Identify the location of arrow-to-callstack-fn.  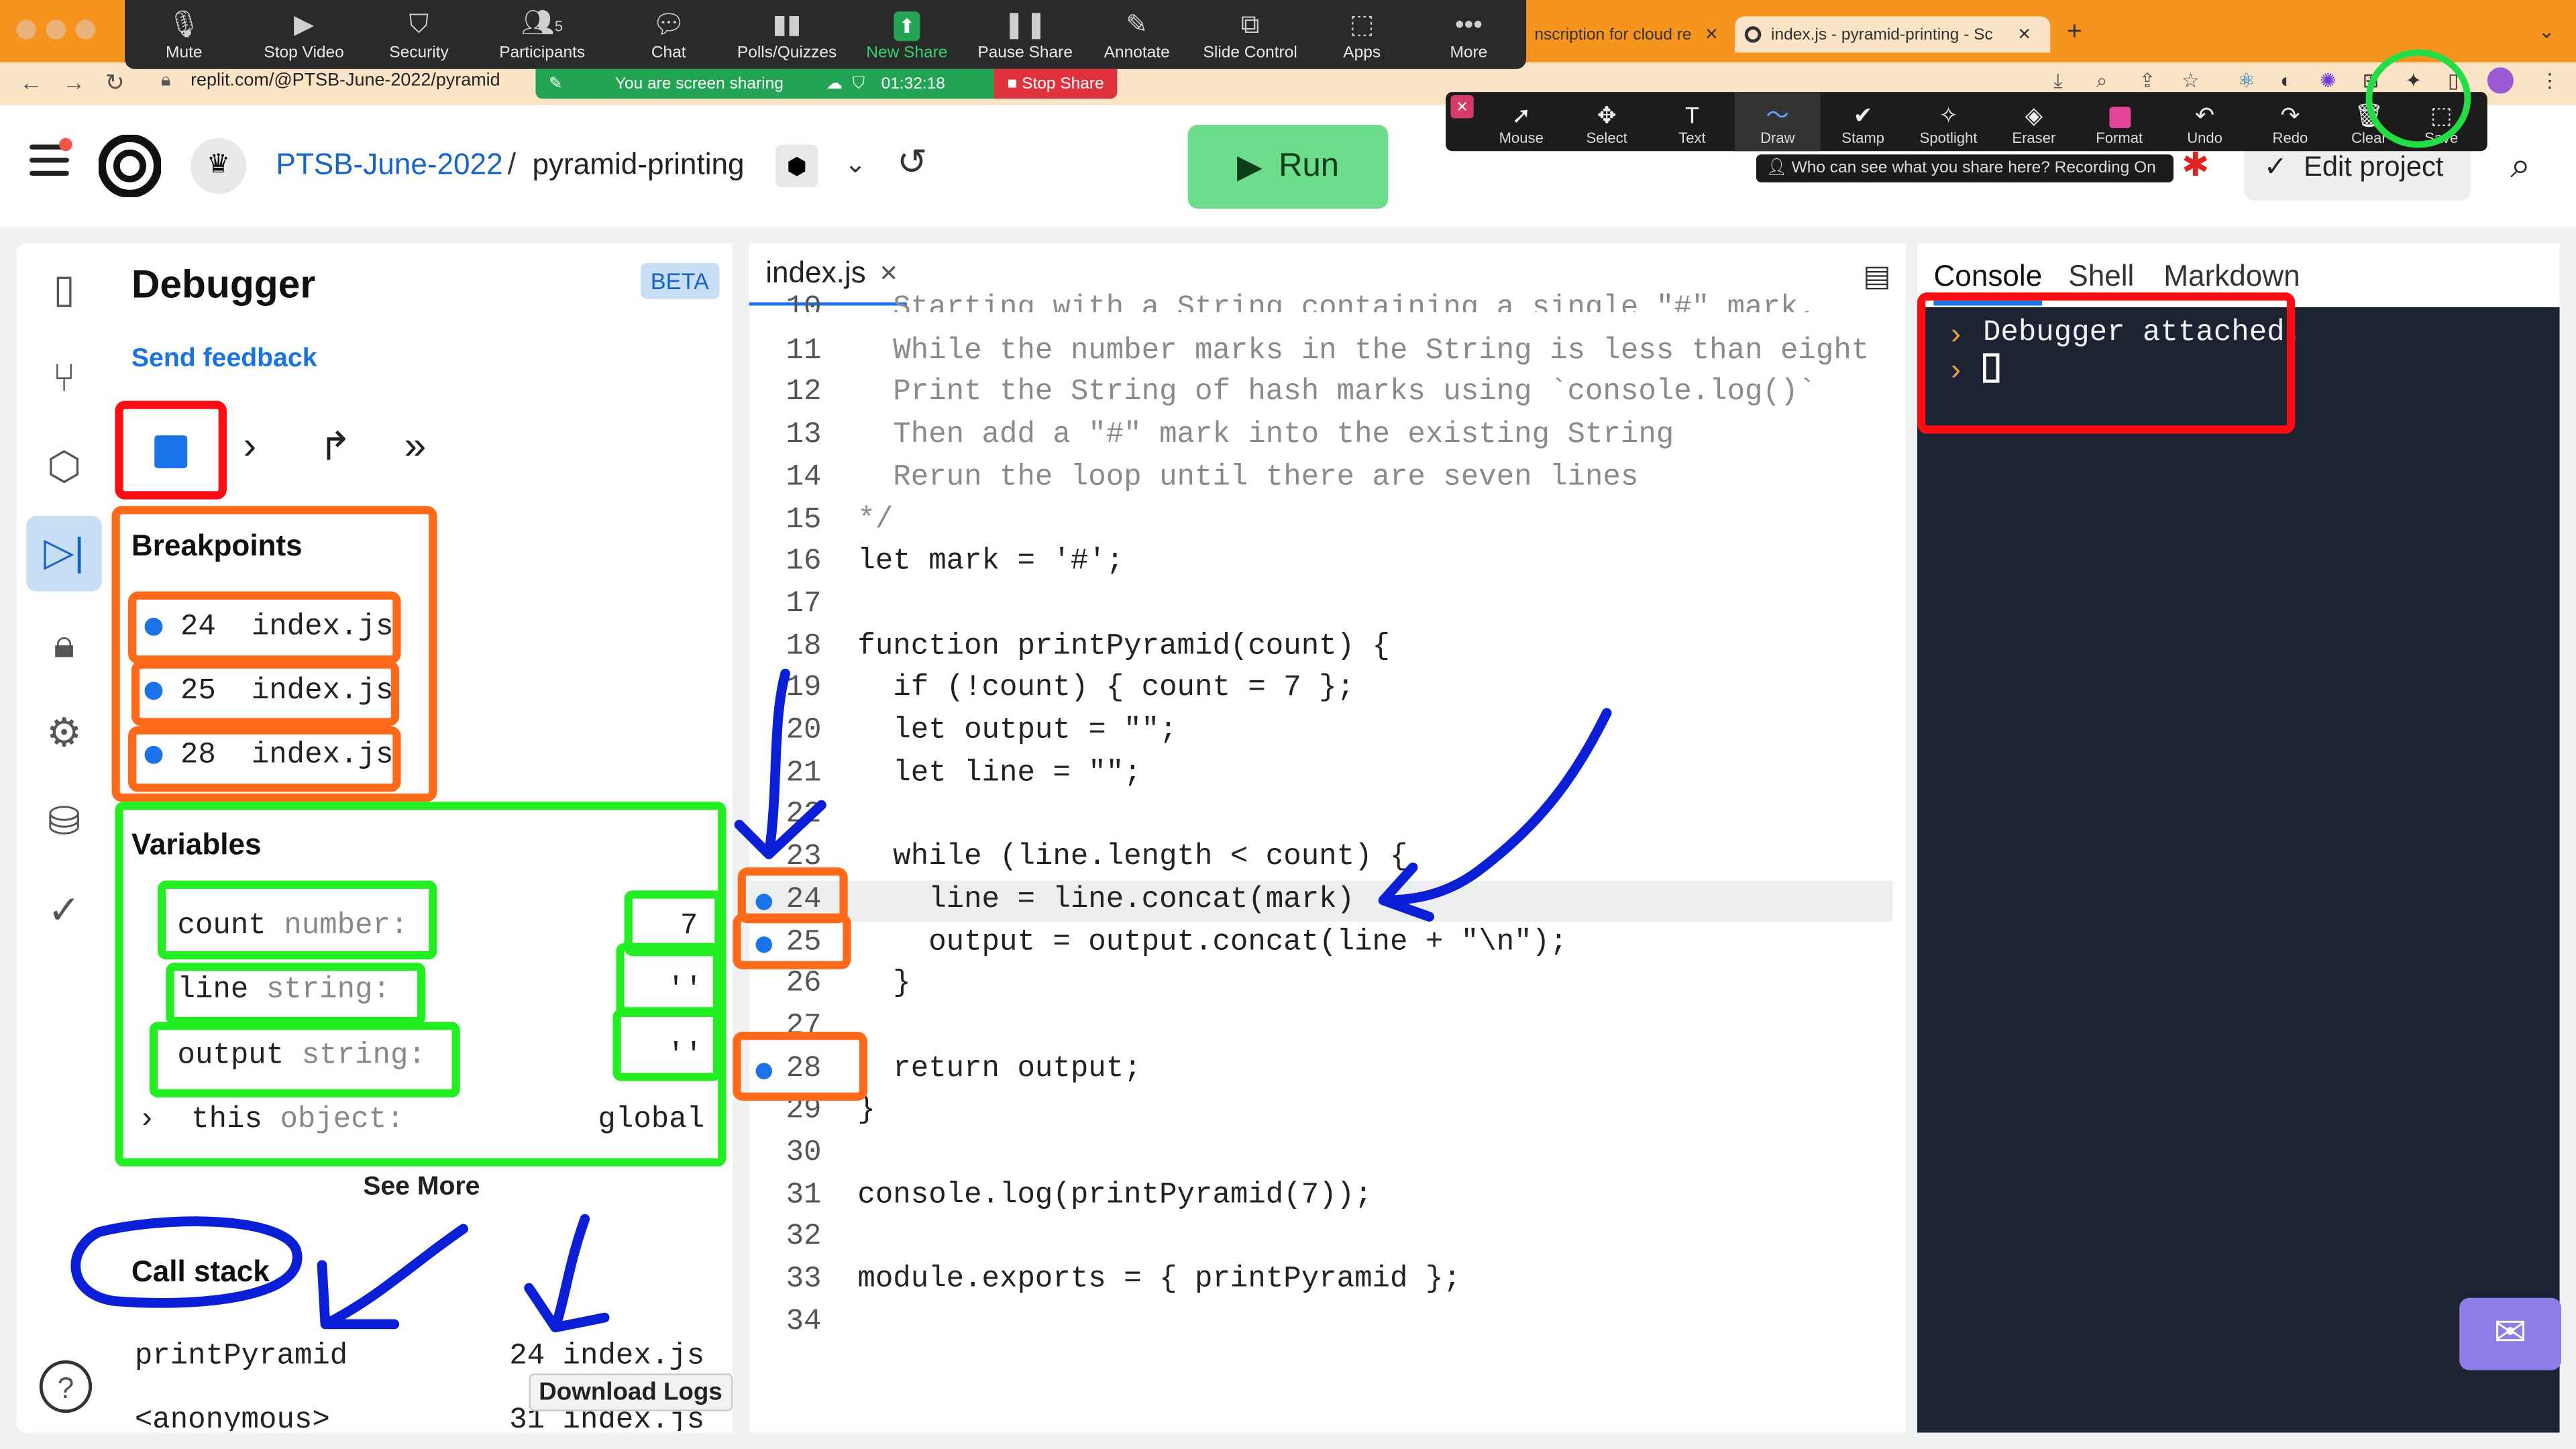
(392, 1277).